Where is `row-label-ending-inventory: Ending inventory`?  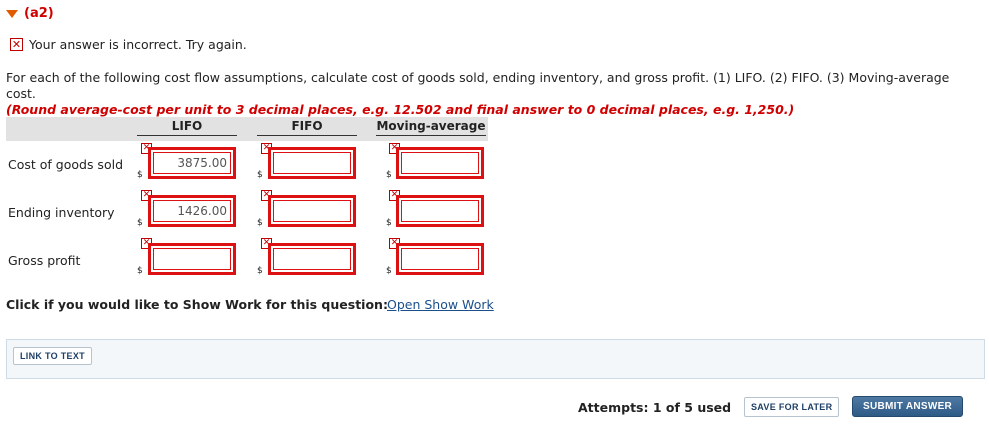 row-label-ending-inventory: Ending inventory is located at coordinates (61, 212).